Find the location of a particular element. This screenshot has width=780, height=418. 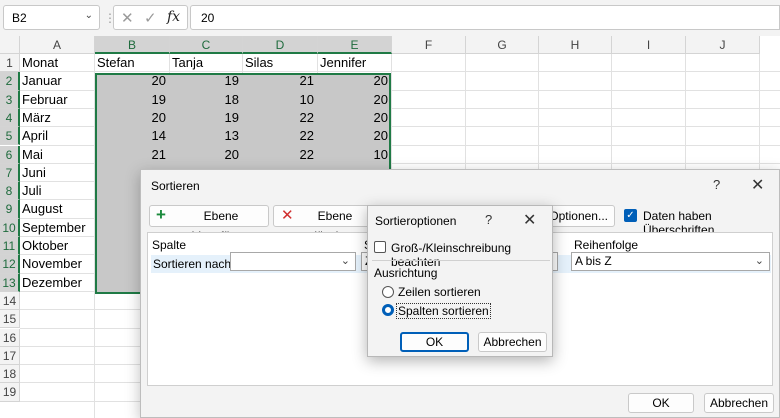

value-cell: 14 is located at coordinates (133, 136).